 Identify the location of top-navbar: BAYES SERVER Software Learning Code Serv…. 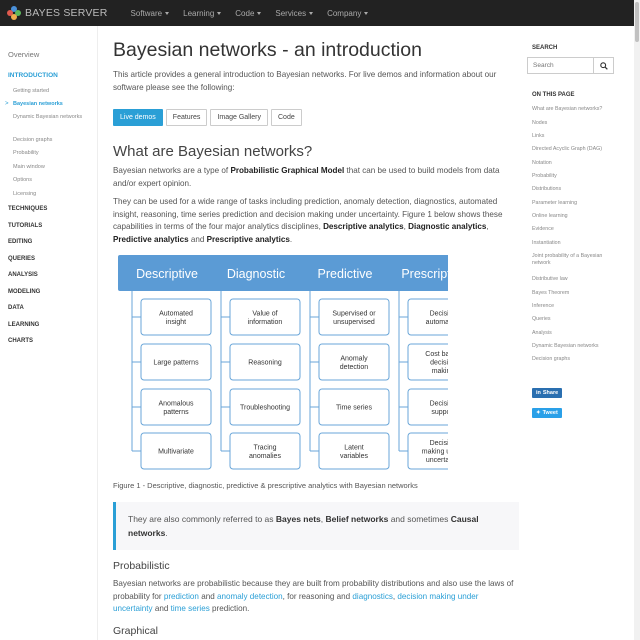
(320, 13).